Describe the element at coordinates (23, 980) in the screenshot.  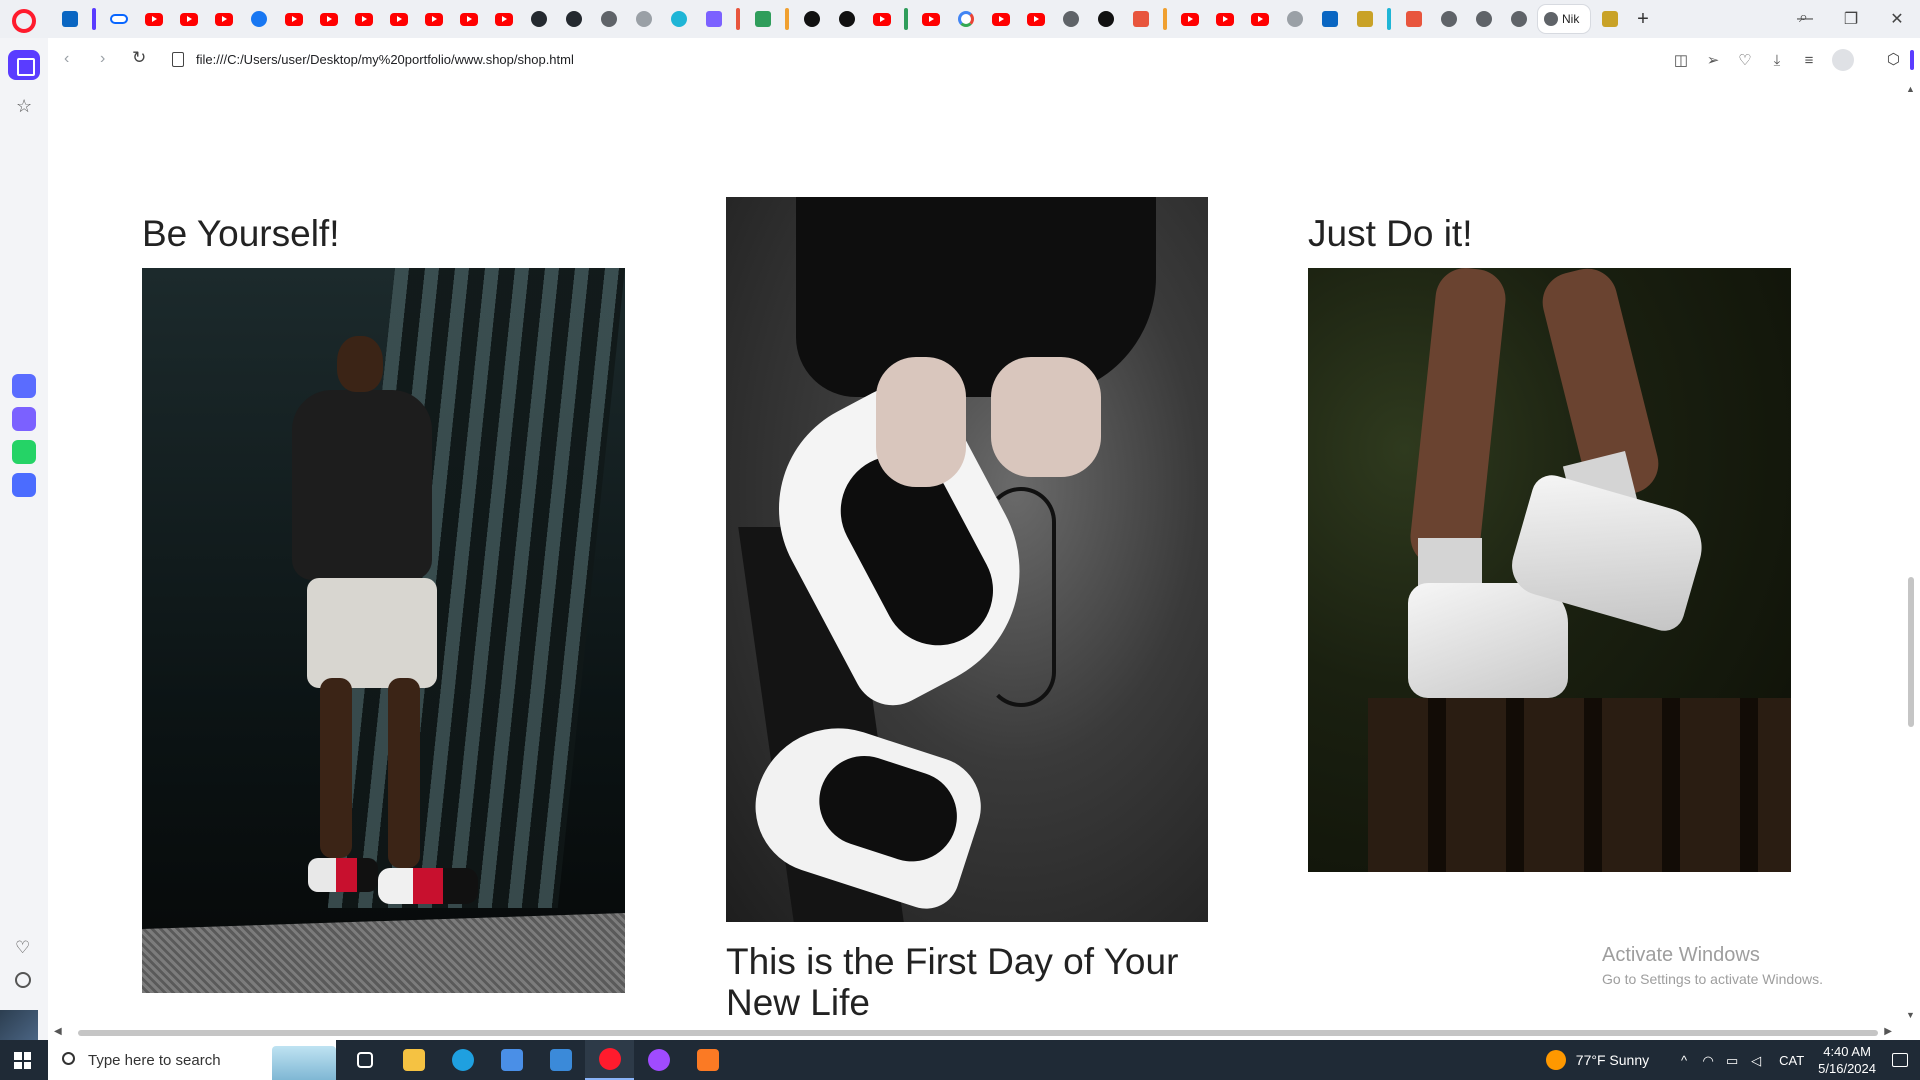
I see `history-icon` at that location.